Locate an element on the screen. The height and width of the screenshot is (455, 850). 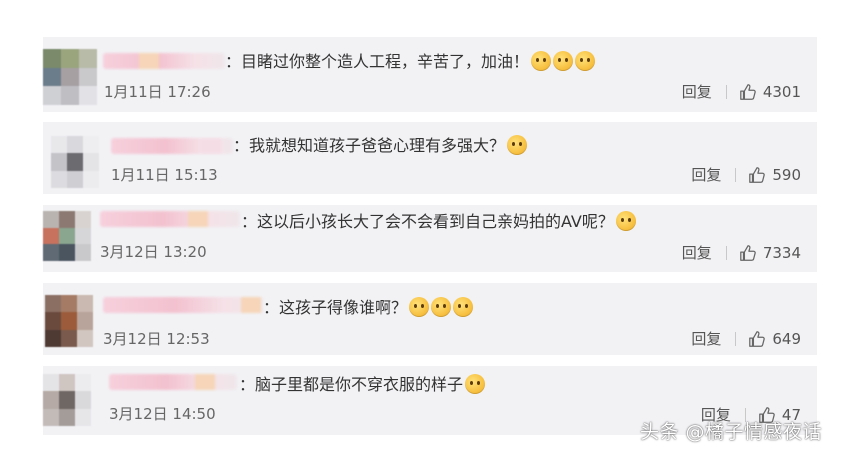
like-count: 590 is located at coordinates (786, 174).